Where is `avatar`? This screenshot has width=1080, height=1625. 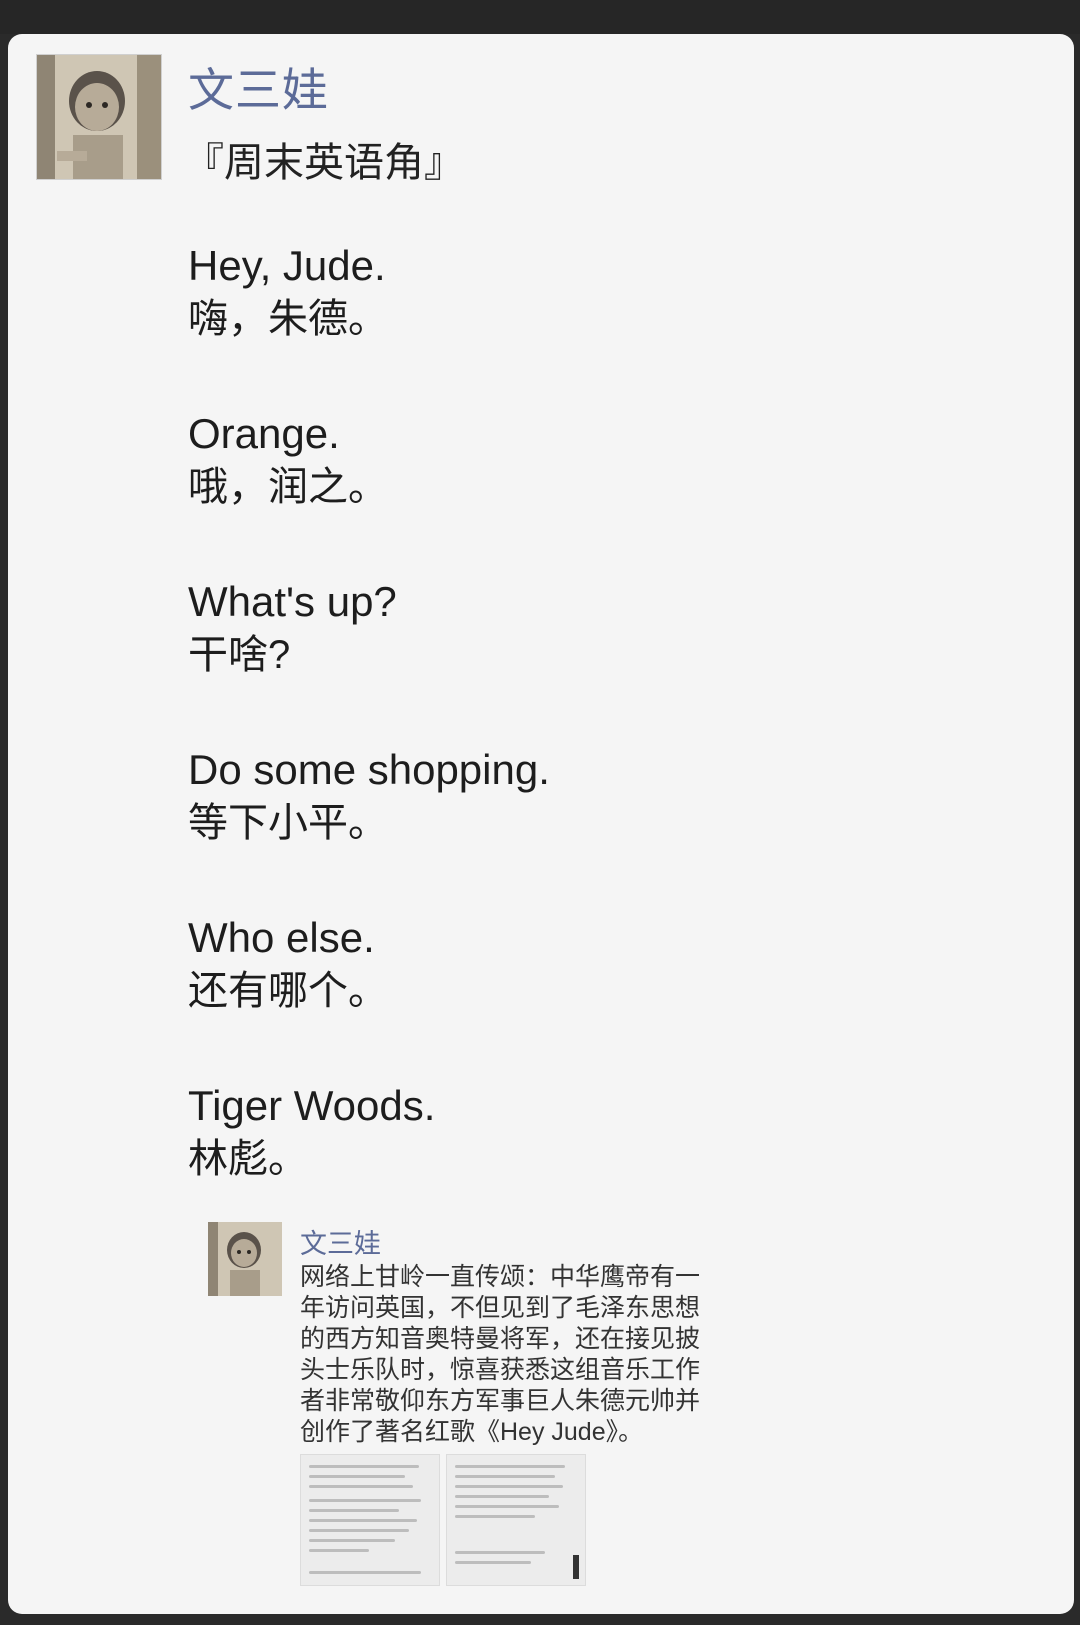
avatar is located at coordinates (99, 117).